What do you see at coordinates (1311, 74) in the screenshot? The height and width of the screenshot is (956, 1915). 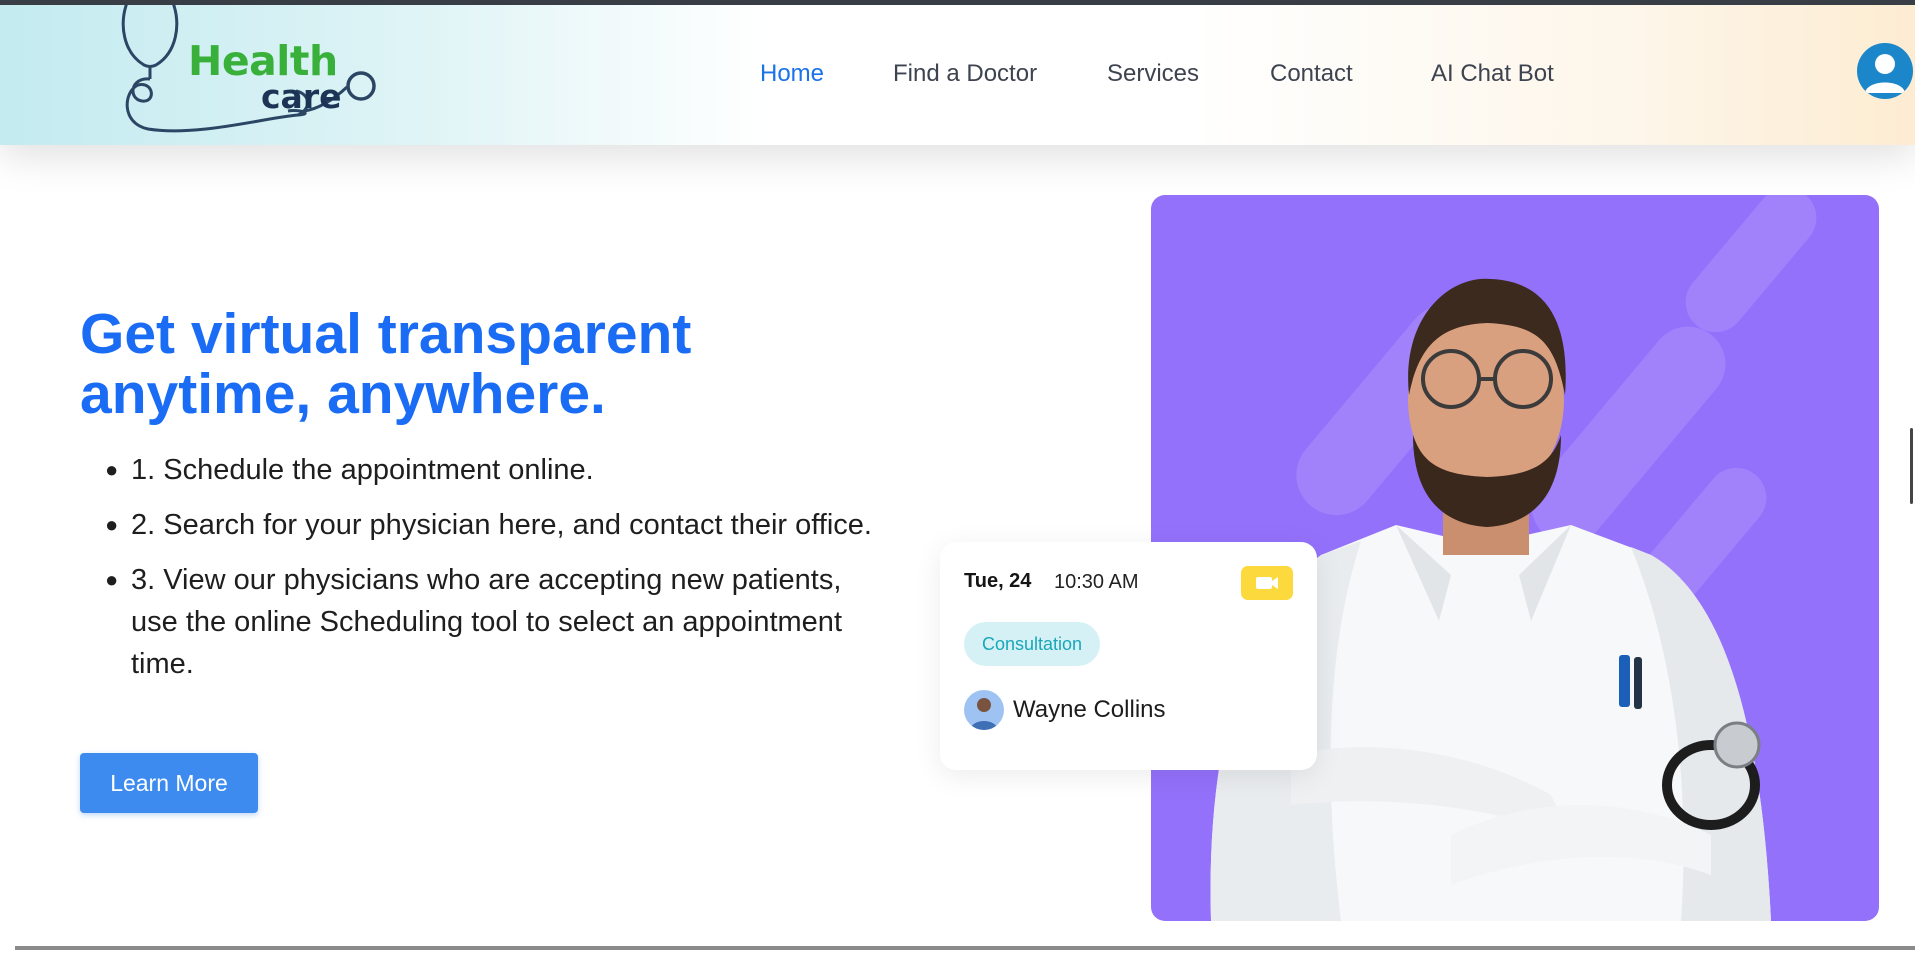 I see `nav-contact: Contact` at bounding box center [1311, 74].